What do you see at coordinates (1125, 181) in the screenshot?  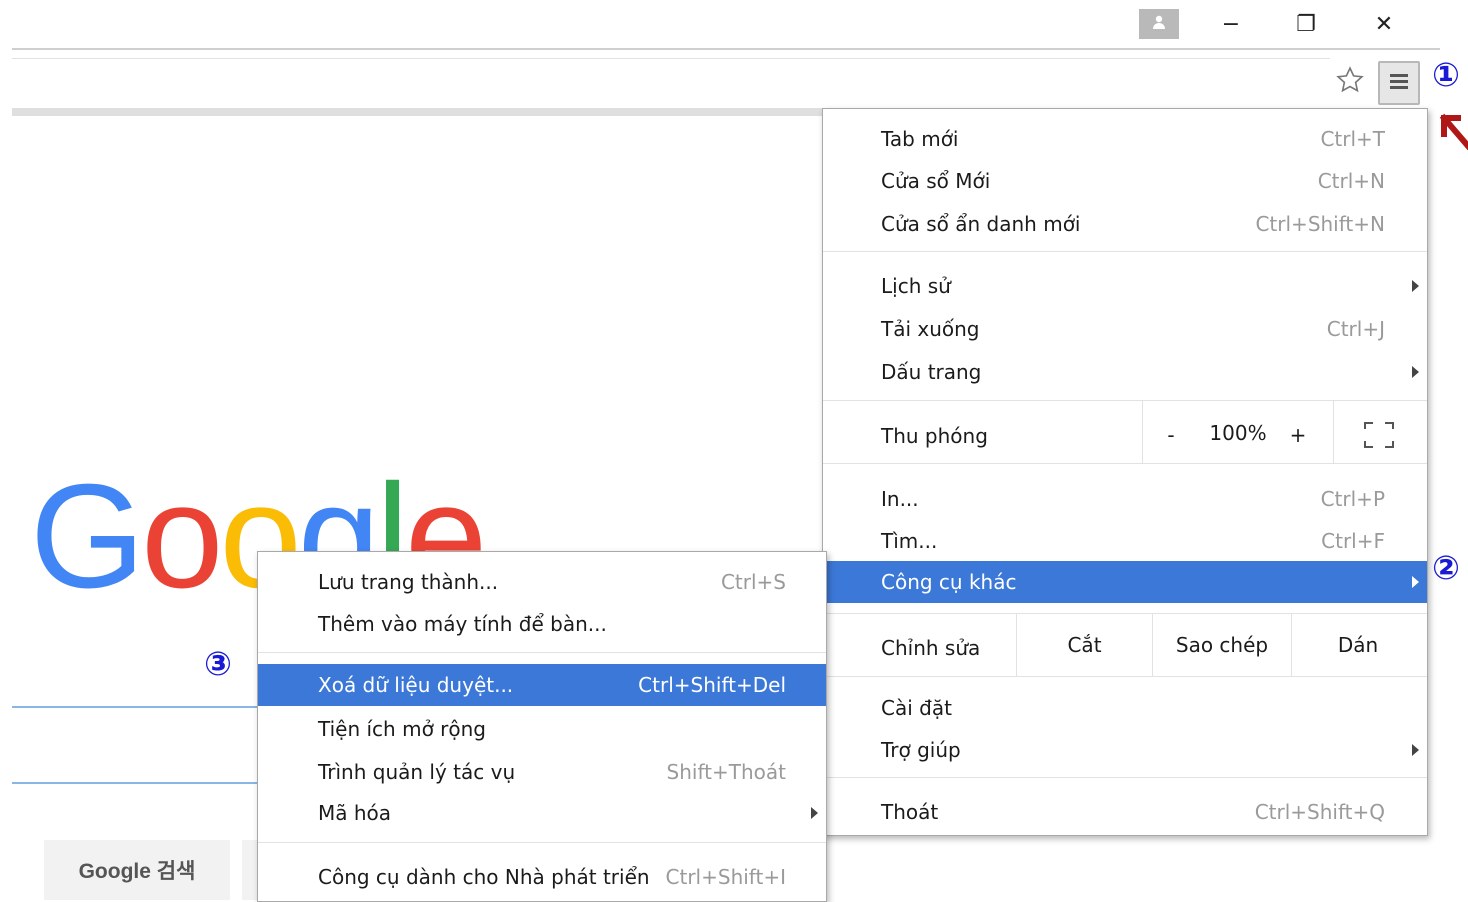 I see `menu-item-new-window: Cửa sổ Mới Ctrl+N` at bounding box center [1125, 181].